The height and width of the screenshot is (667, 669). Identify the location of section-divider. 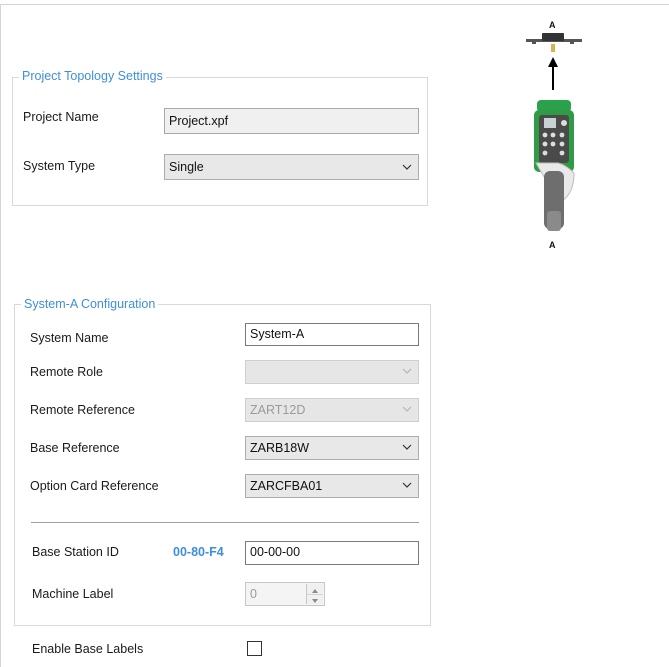
(225, 522).